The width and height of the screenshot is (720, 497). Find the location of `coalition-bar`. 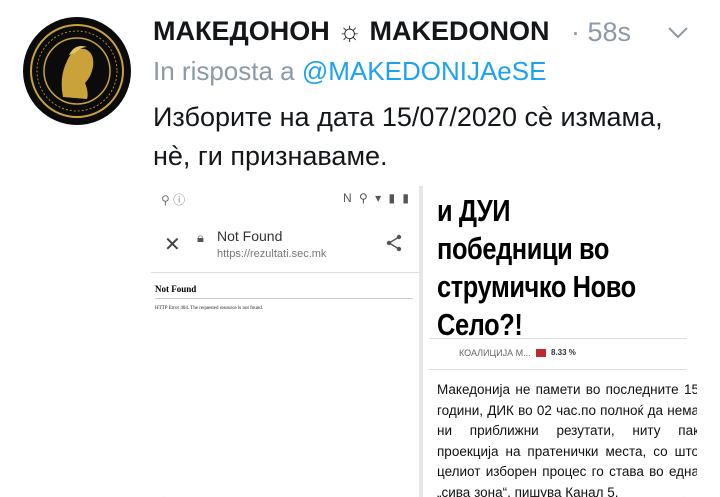

coalition-bar is located at coordinates (541, 353).